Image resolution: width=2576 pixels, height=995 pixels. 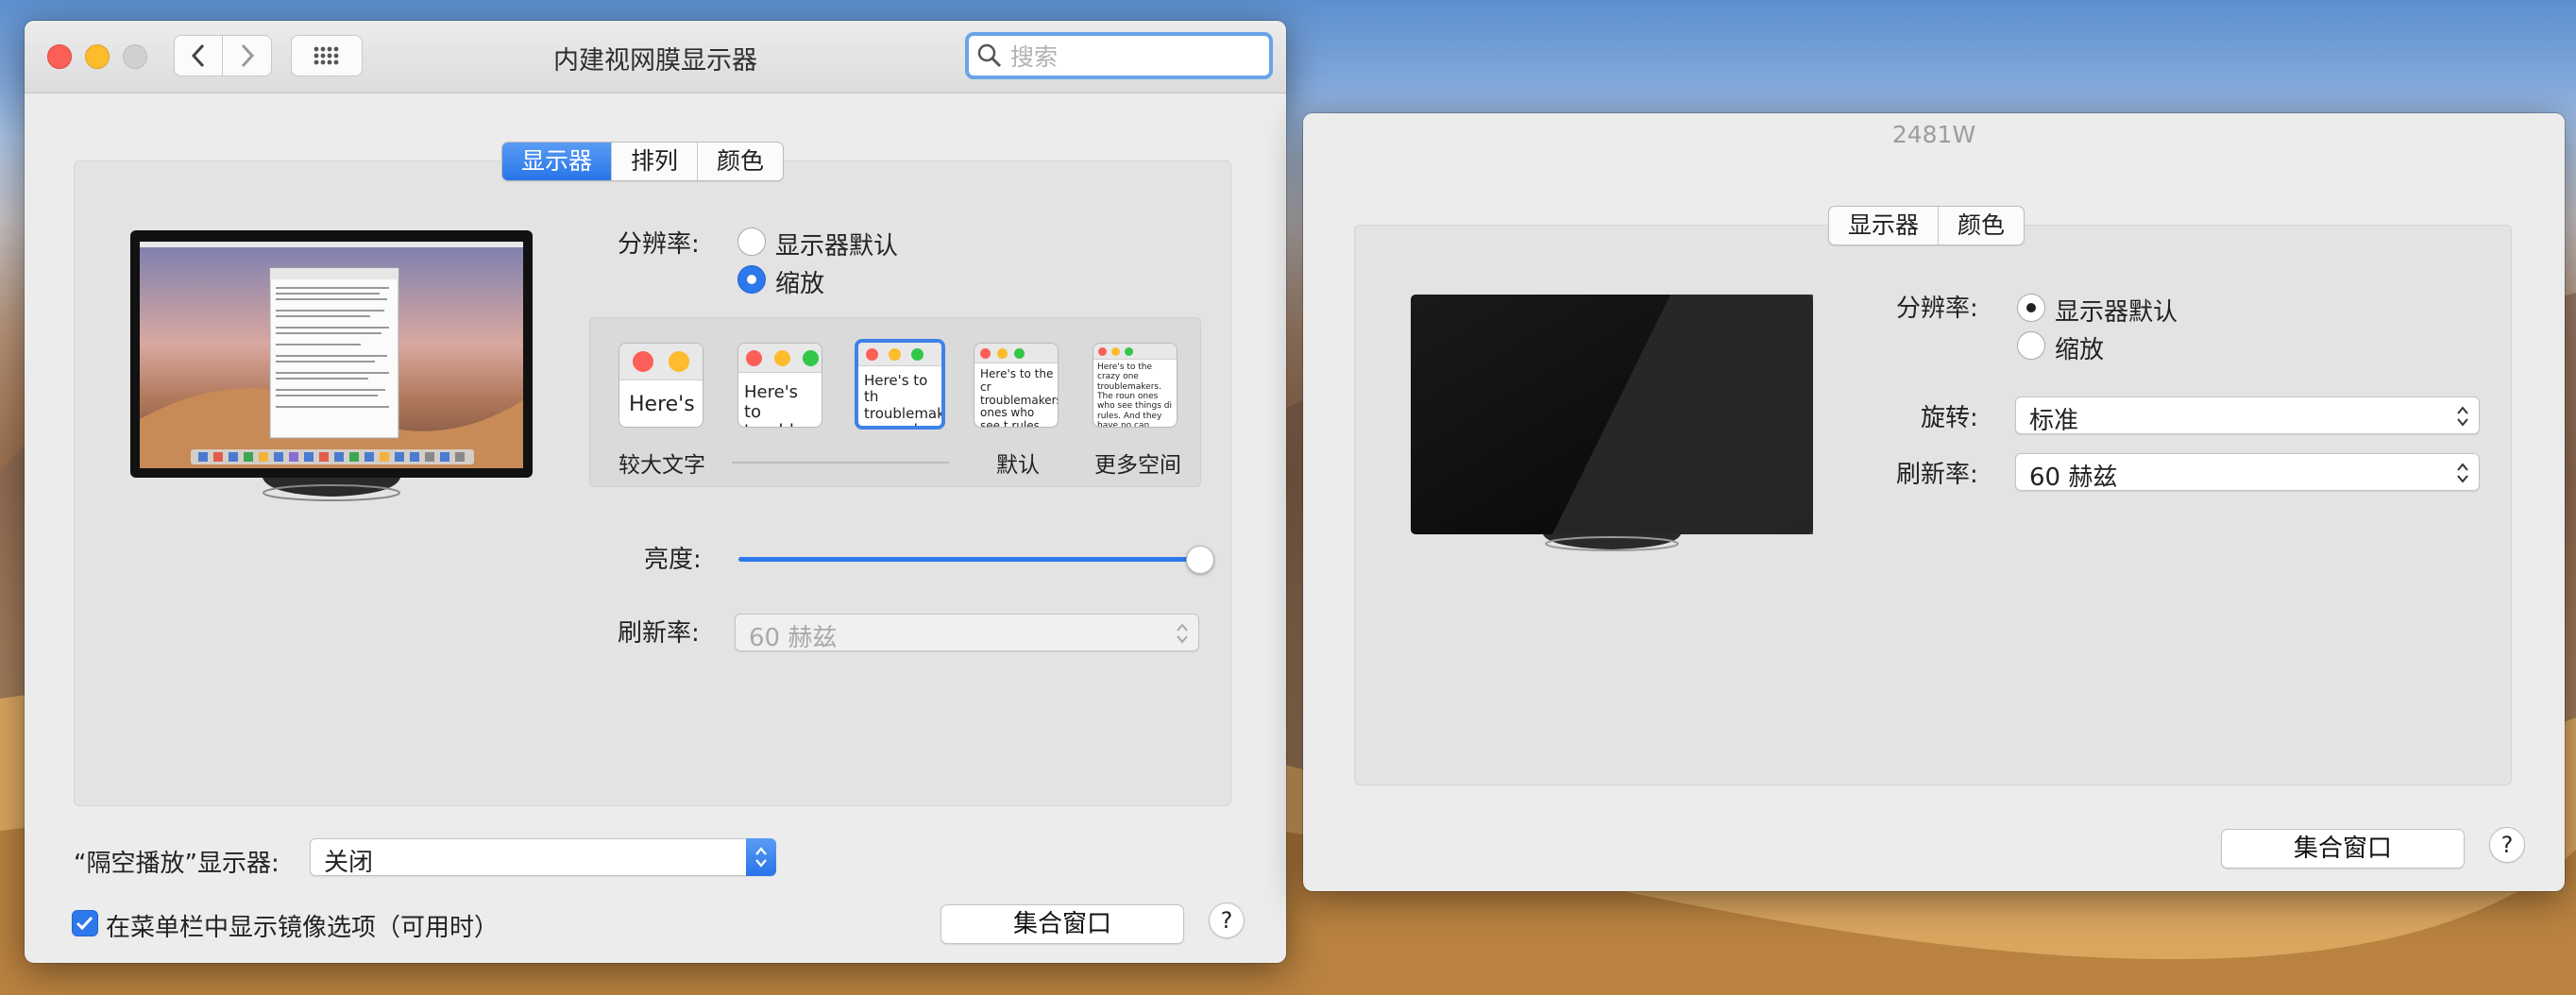 What do you see at coordinates (2054, 421) in the screenshot?
I see `rotation-value: 标准` at bounding box center [2054, 421].